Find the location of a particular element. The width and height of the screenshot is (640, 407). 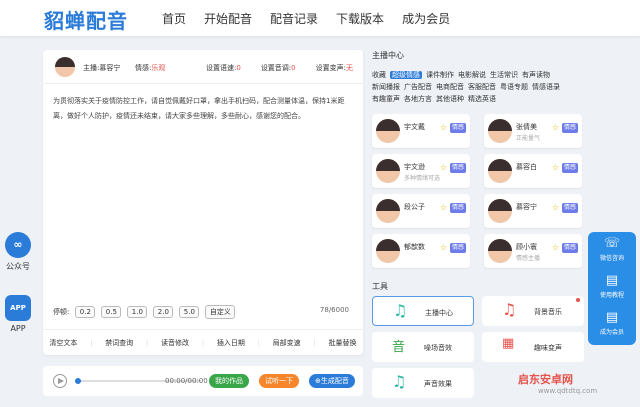

calendar-icon: ▦ is located at coordinates (508, 343).